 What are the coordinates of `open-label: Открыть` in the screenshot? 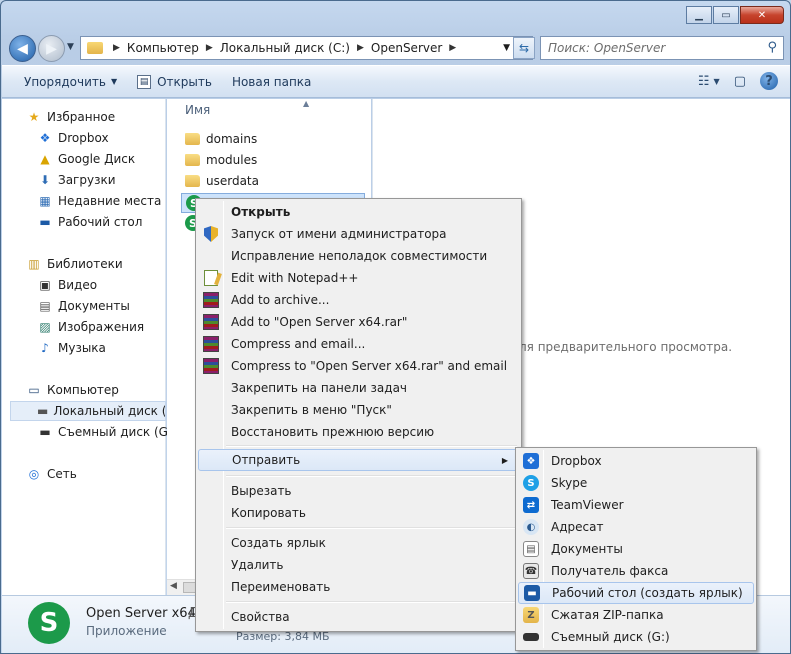 It's located at (184, 81).